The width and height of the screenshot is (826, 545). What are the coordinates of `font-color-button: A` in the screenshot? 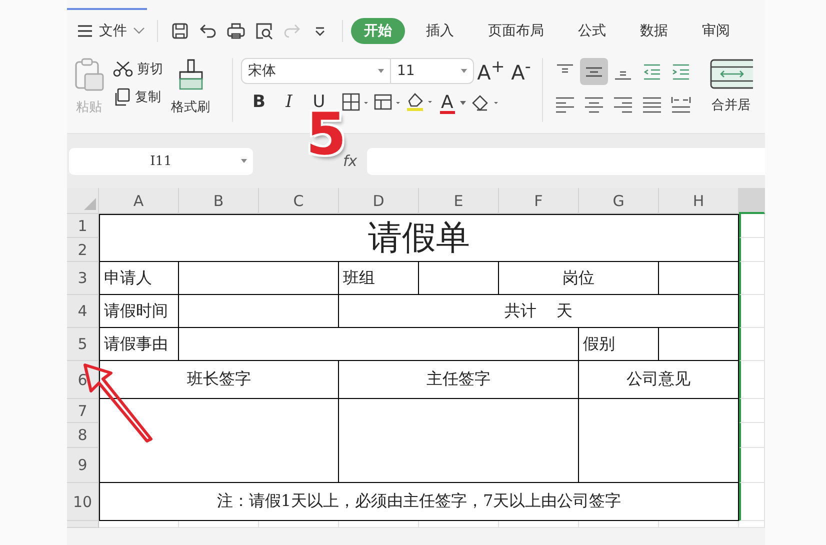 It's located at (453, 102).